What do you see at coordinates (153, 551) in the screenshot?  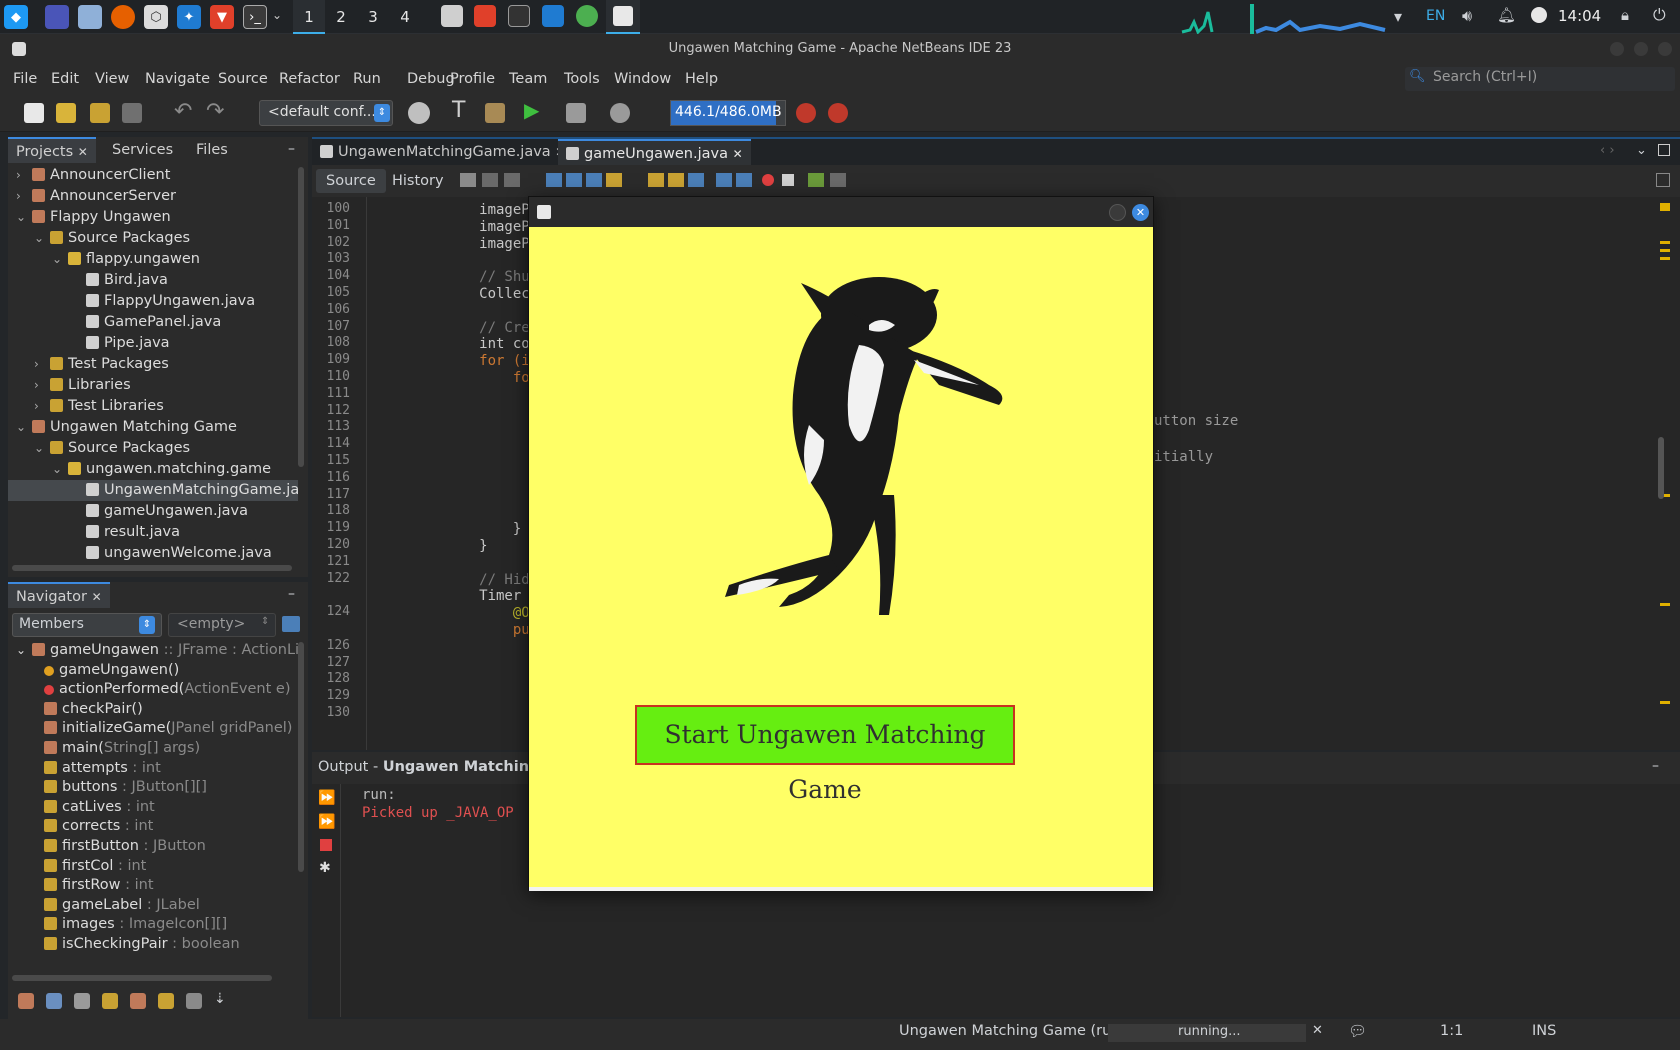 I see `tree-item: ungawenWelcome.java` at bounding box center [153, 551].